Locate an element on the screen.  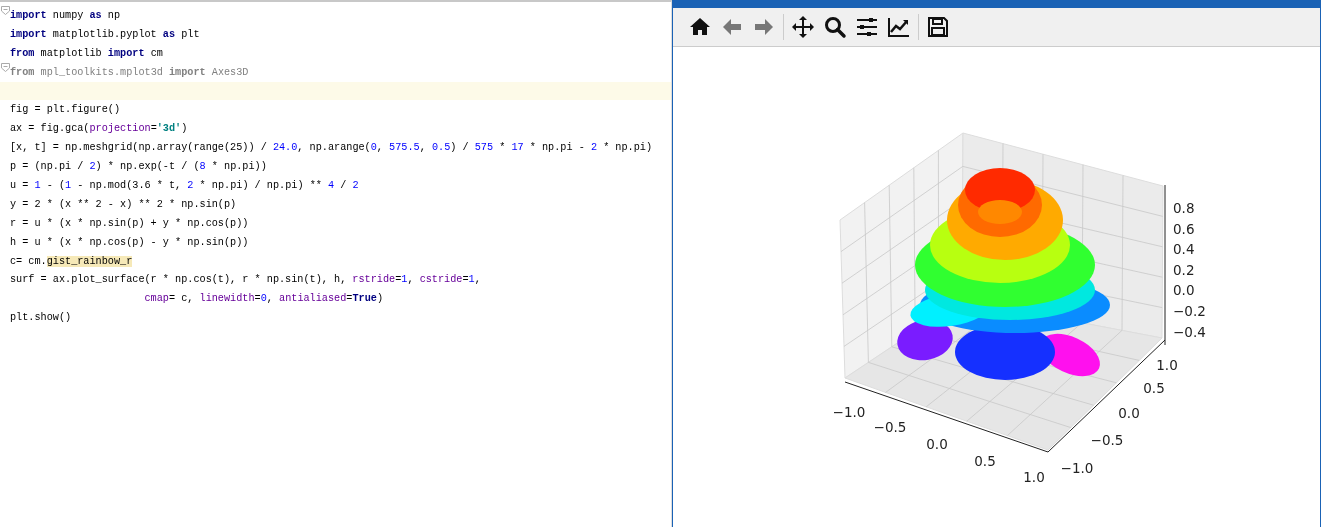
code-line: import numpy as np is located at coordinates (65, 15).